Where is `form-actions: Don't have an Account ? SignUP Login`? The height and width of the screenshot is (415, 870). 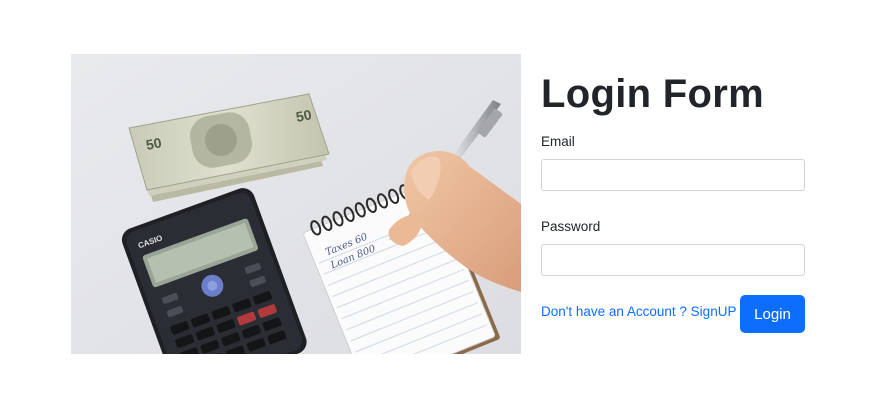 form-actions: Don't have an Account ? SignUP Login is located at coordinates (673, 316).